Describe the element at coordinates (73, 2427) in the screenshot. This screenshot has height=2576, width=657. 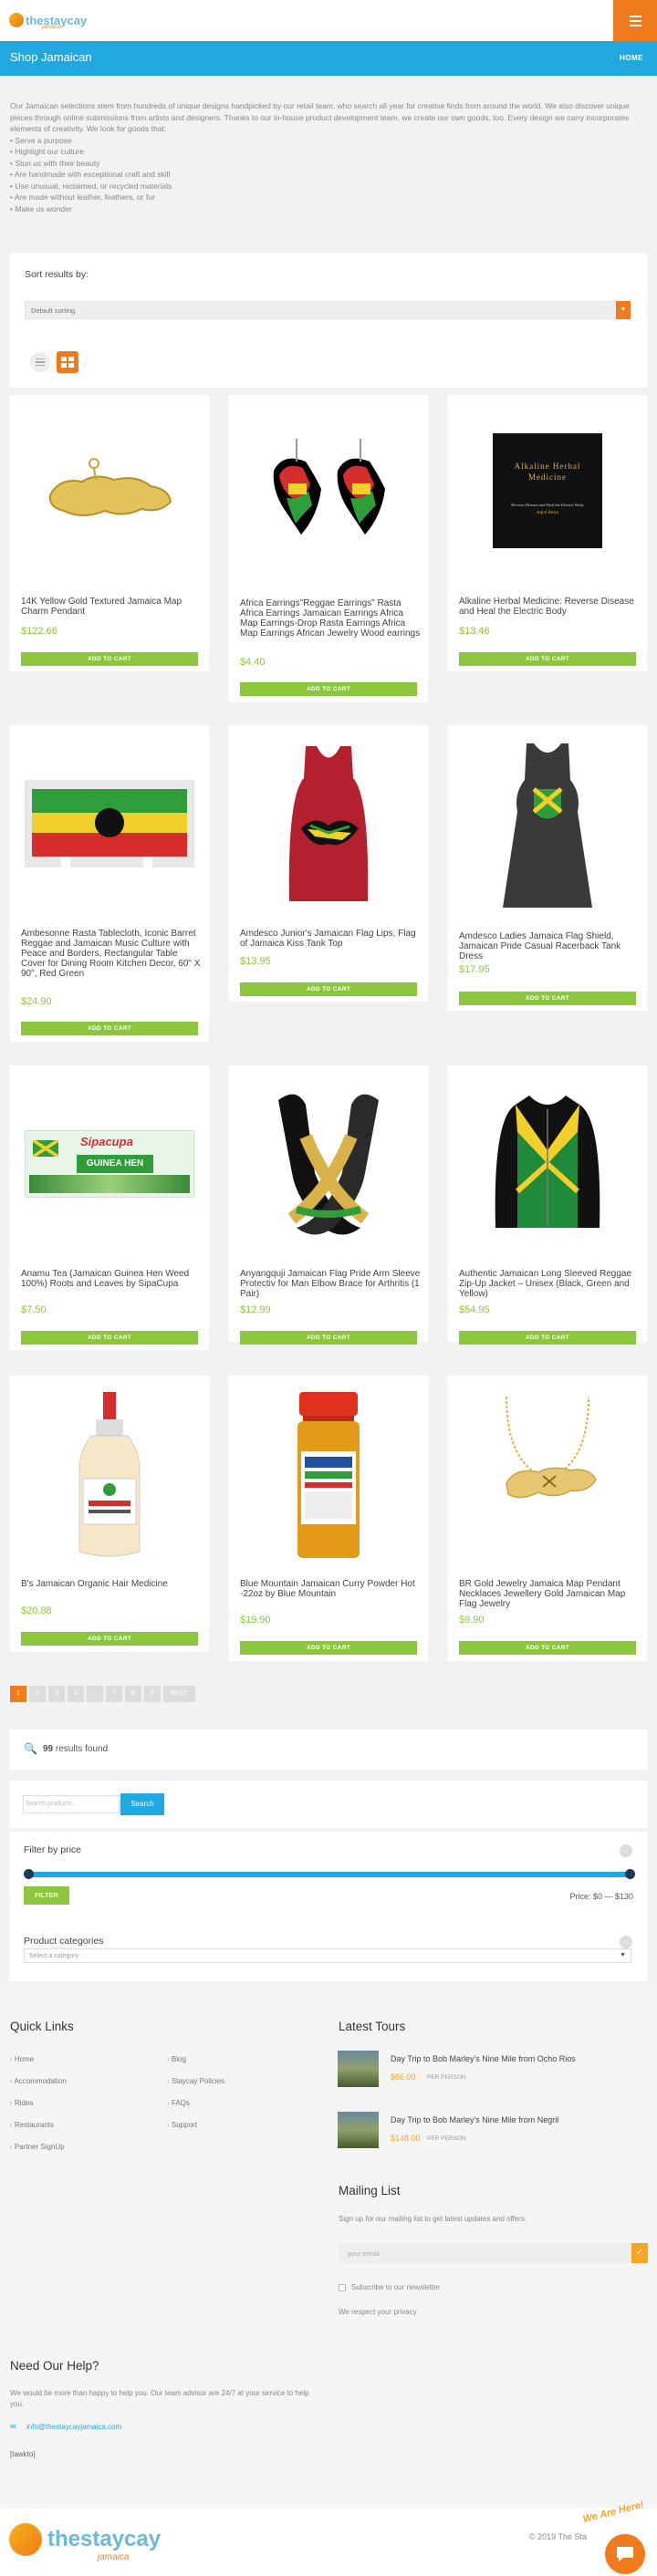
I see `help-email-link: info@thestaycayjamaica.com` at that location.